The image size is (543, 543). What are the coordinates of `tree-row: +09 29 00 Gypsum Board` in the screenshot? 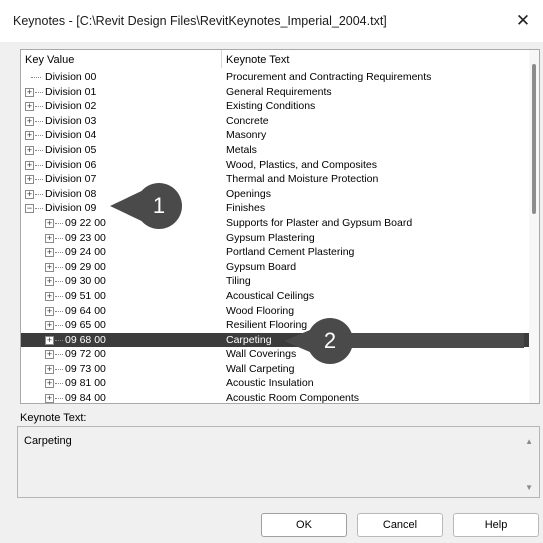 It's located at (276, 267).